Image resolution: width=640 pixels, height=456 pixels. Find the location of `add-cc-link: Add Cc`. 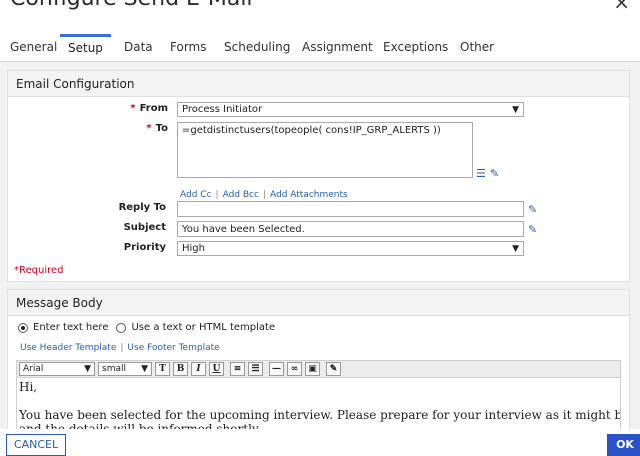

add-cc-link: Add Cc is located at coordinates (196, 195).